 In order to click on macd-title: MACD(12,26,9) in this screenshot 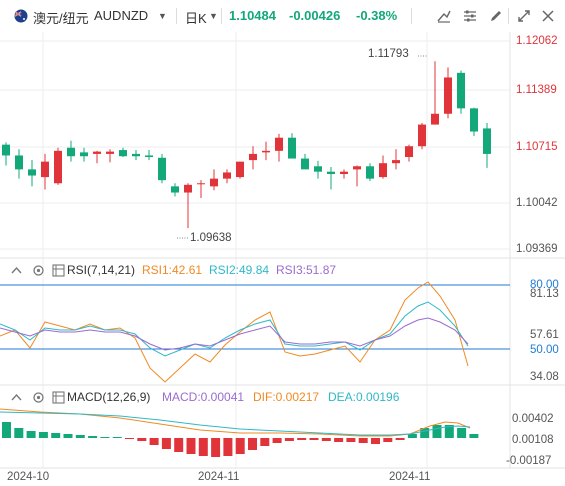, I will do `click(109, 397)`.